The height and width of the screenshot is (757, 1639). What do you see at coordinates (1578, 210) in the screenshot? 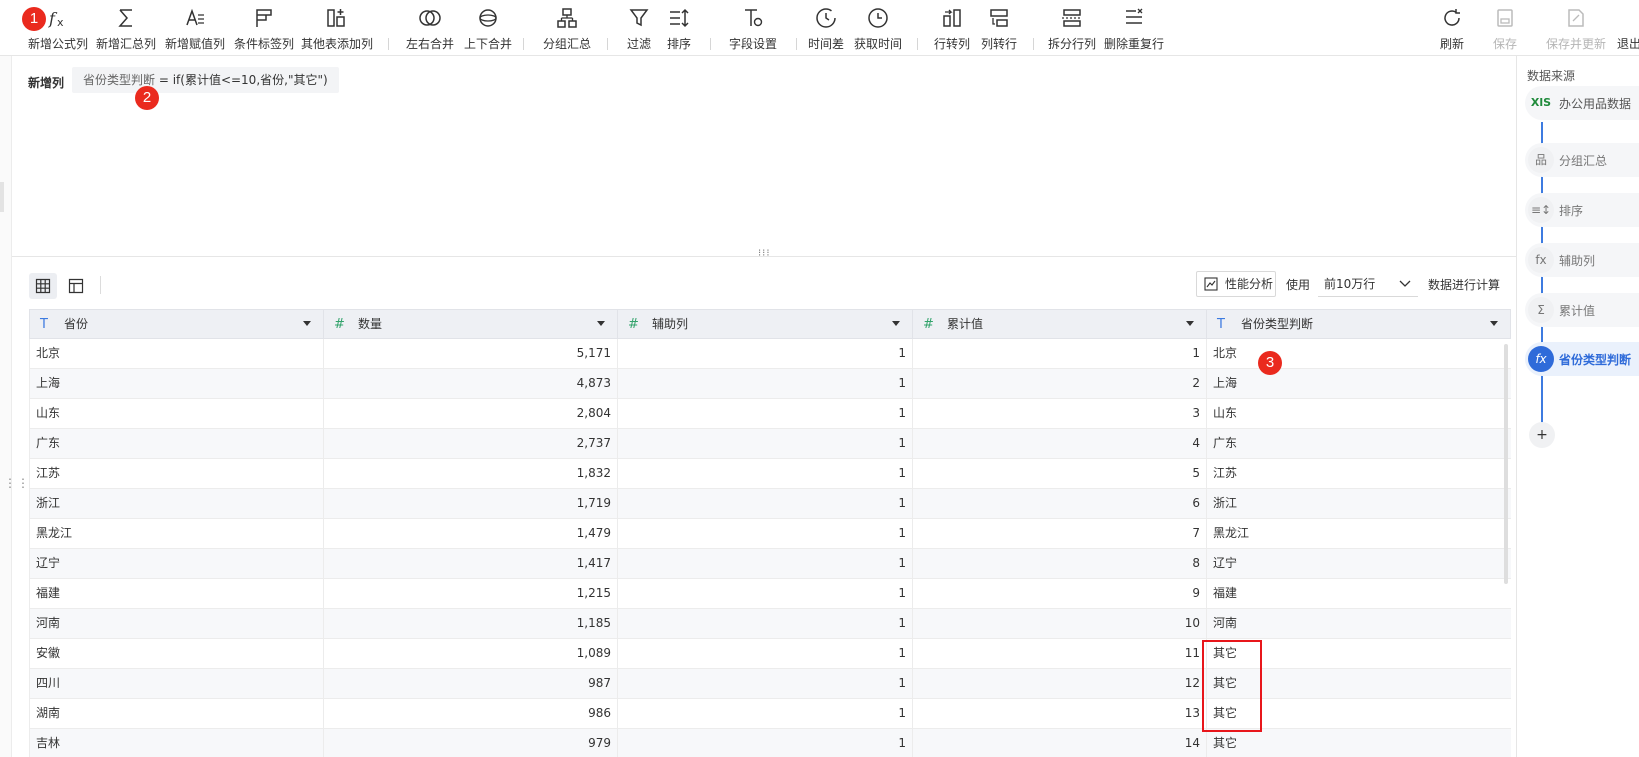
I see `flow-step-sort: ≡↕ 排序` at bounding box center [1578, 210].